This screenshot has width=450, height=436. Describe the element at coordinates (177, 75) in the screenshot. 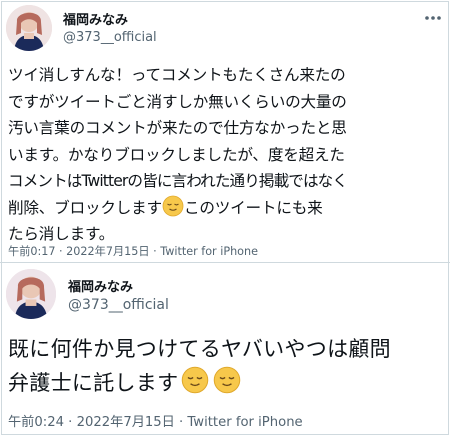

I see `tweet-text-line: ツイ消しすんな！ってコメントもたくさん来たの` at that location.